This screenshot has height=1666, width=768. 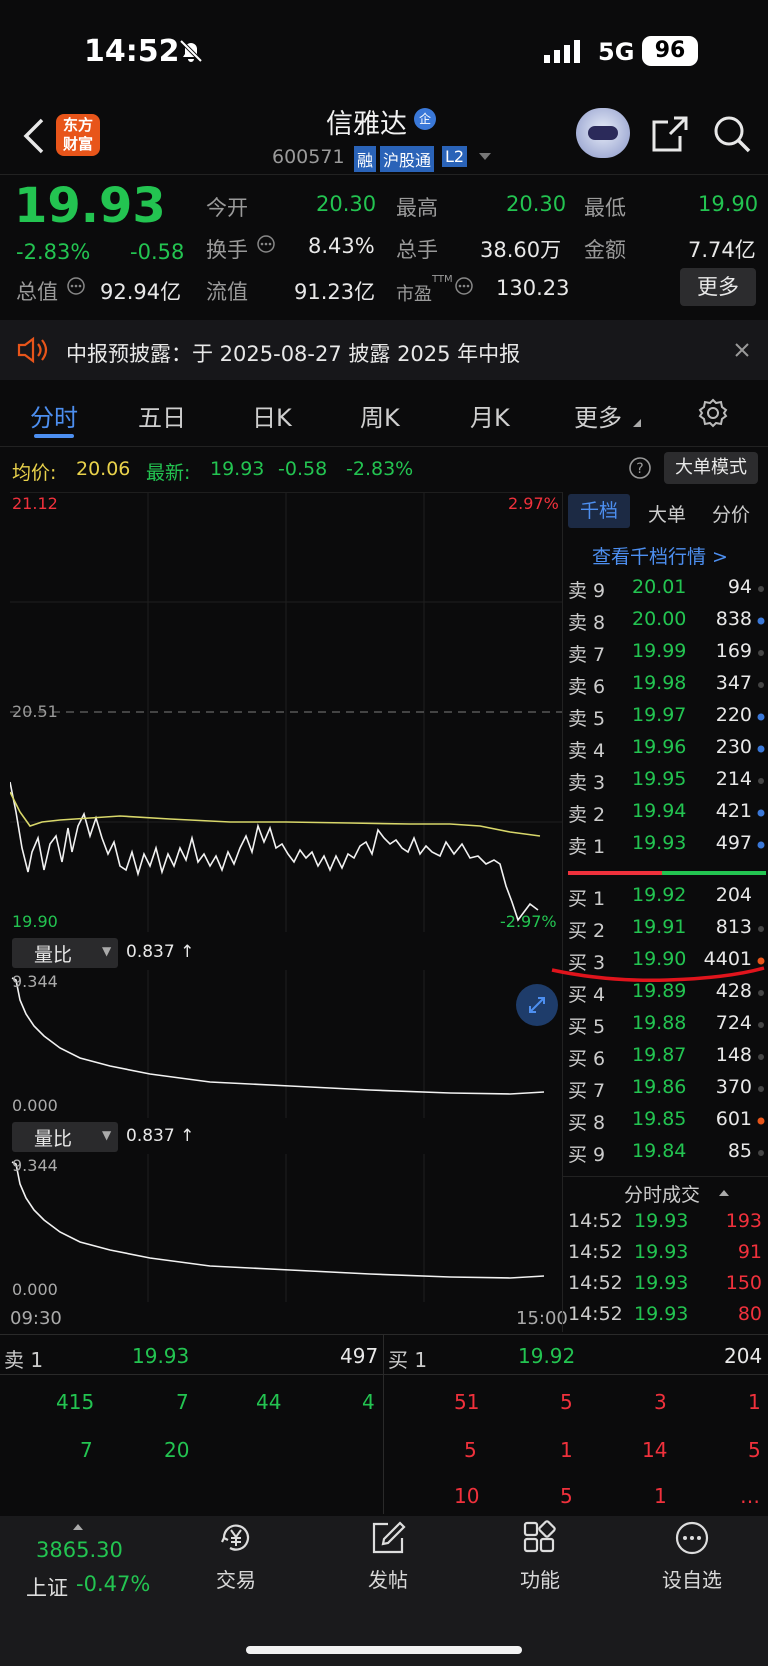 What do you see at coordinates (34, 136) in the screenshot?
I see `back-icon` at bounding box center [34, 136].